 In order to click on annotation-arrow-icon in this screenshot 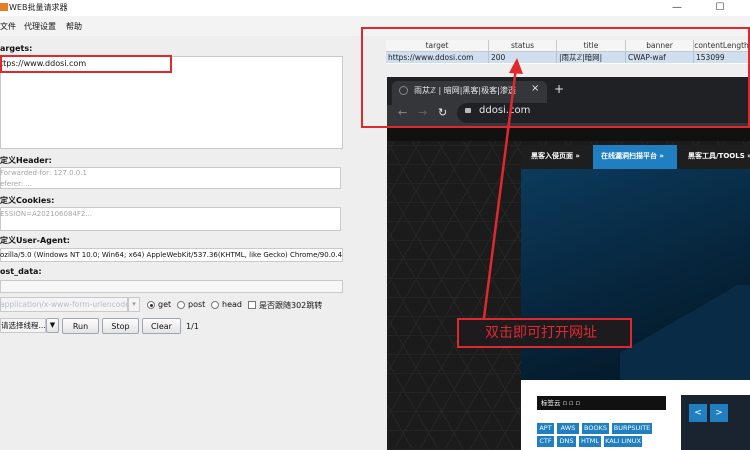, I will do `click(502, 188)`.